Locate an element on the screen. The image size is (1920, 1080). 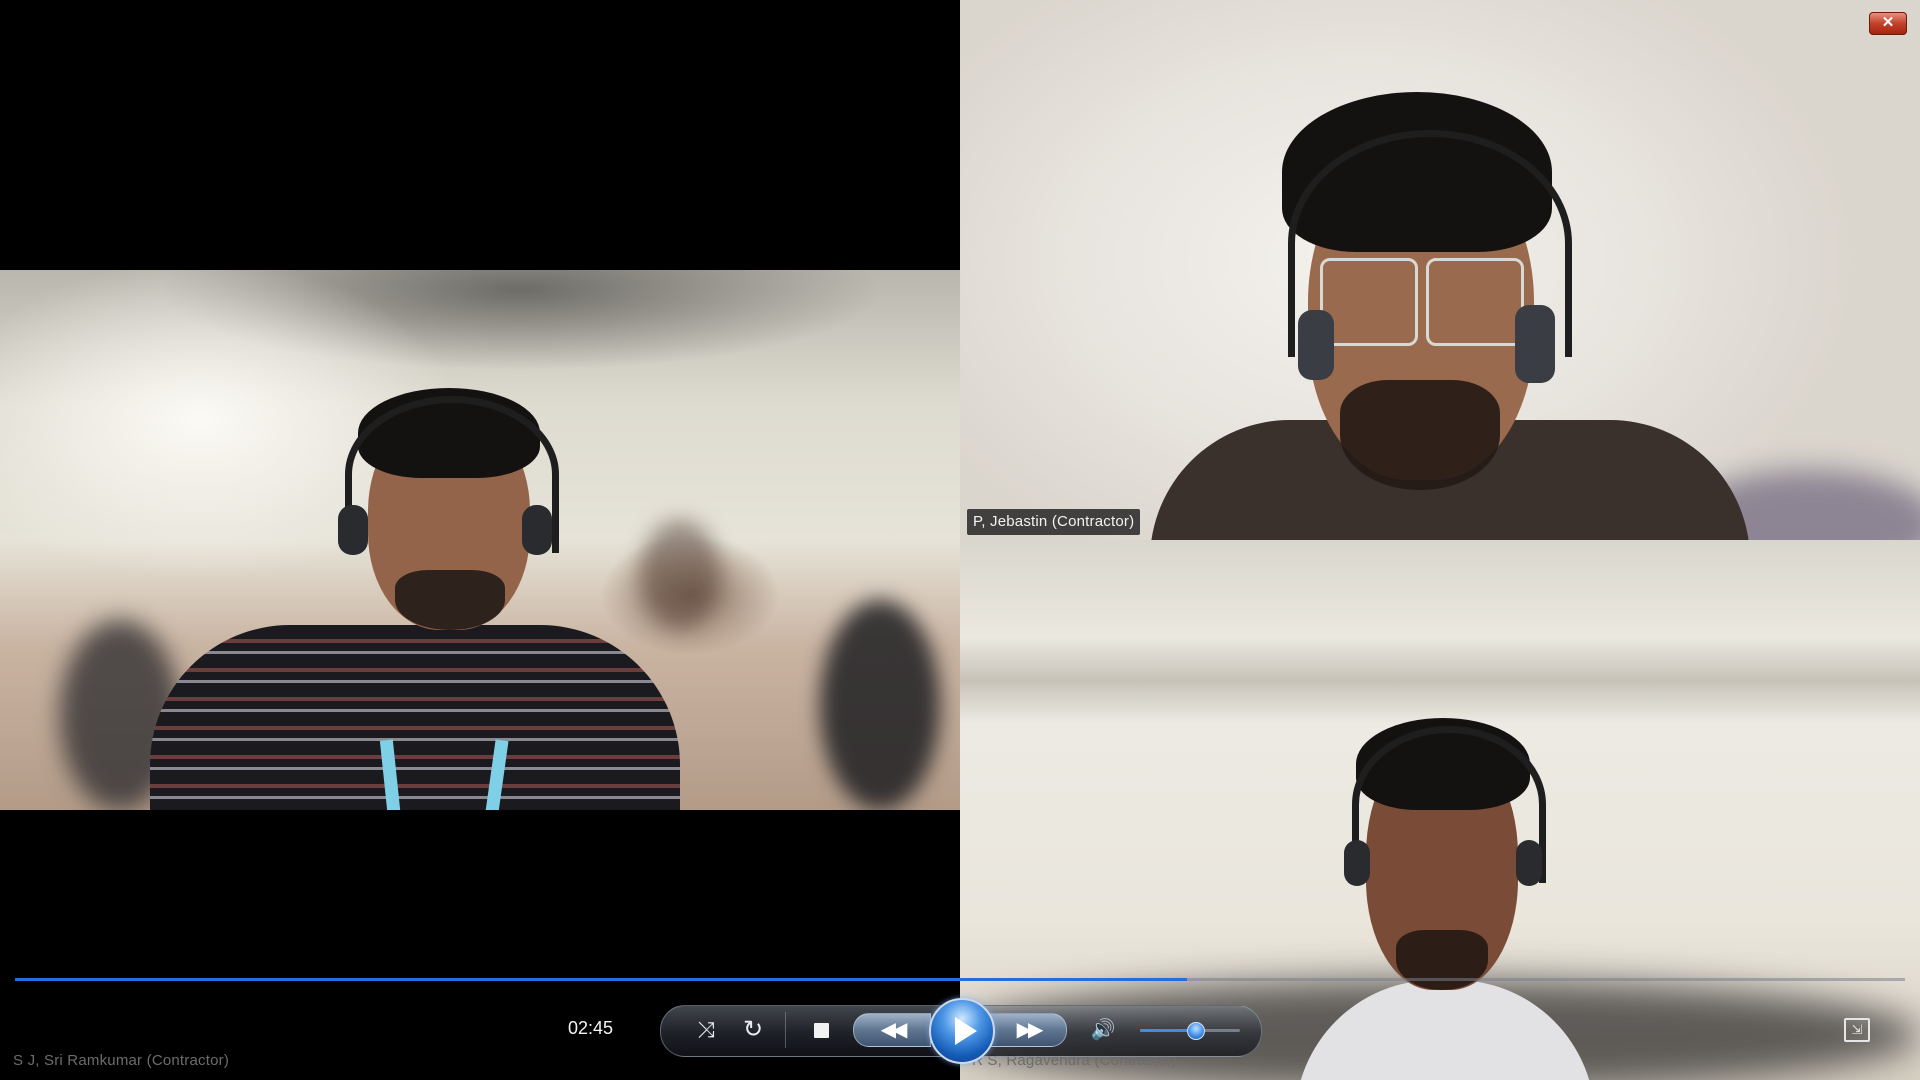
seek-bar is located at coordinates (960, 979).